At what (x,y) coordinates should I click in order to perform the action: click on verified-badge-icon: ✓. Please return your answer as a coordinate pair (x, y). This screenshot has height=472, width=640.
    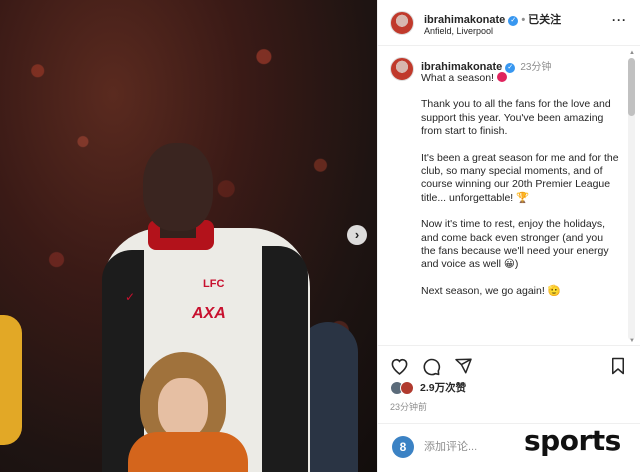
    Looking at the image, I should click on (513, 21).